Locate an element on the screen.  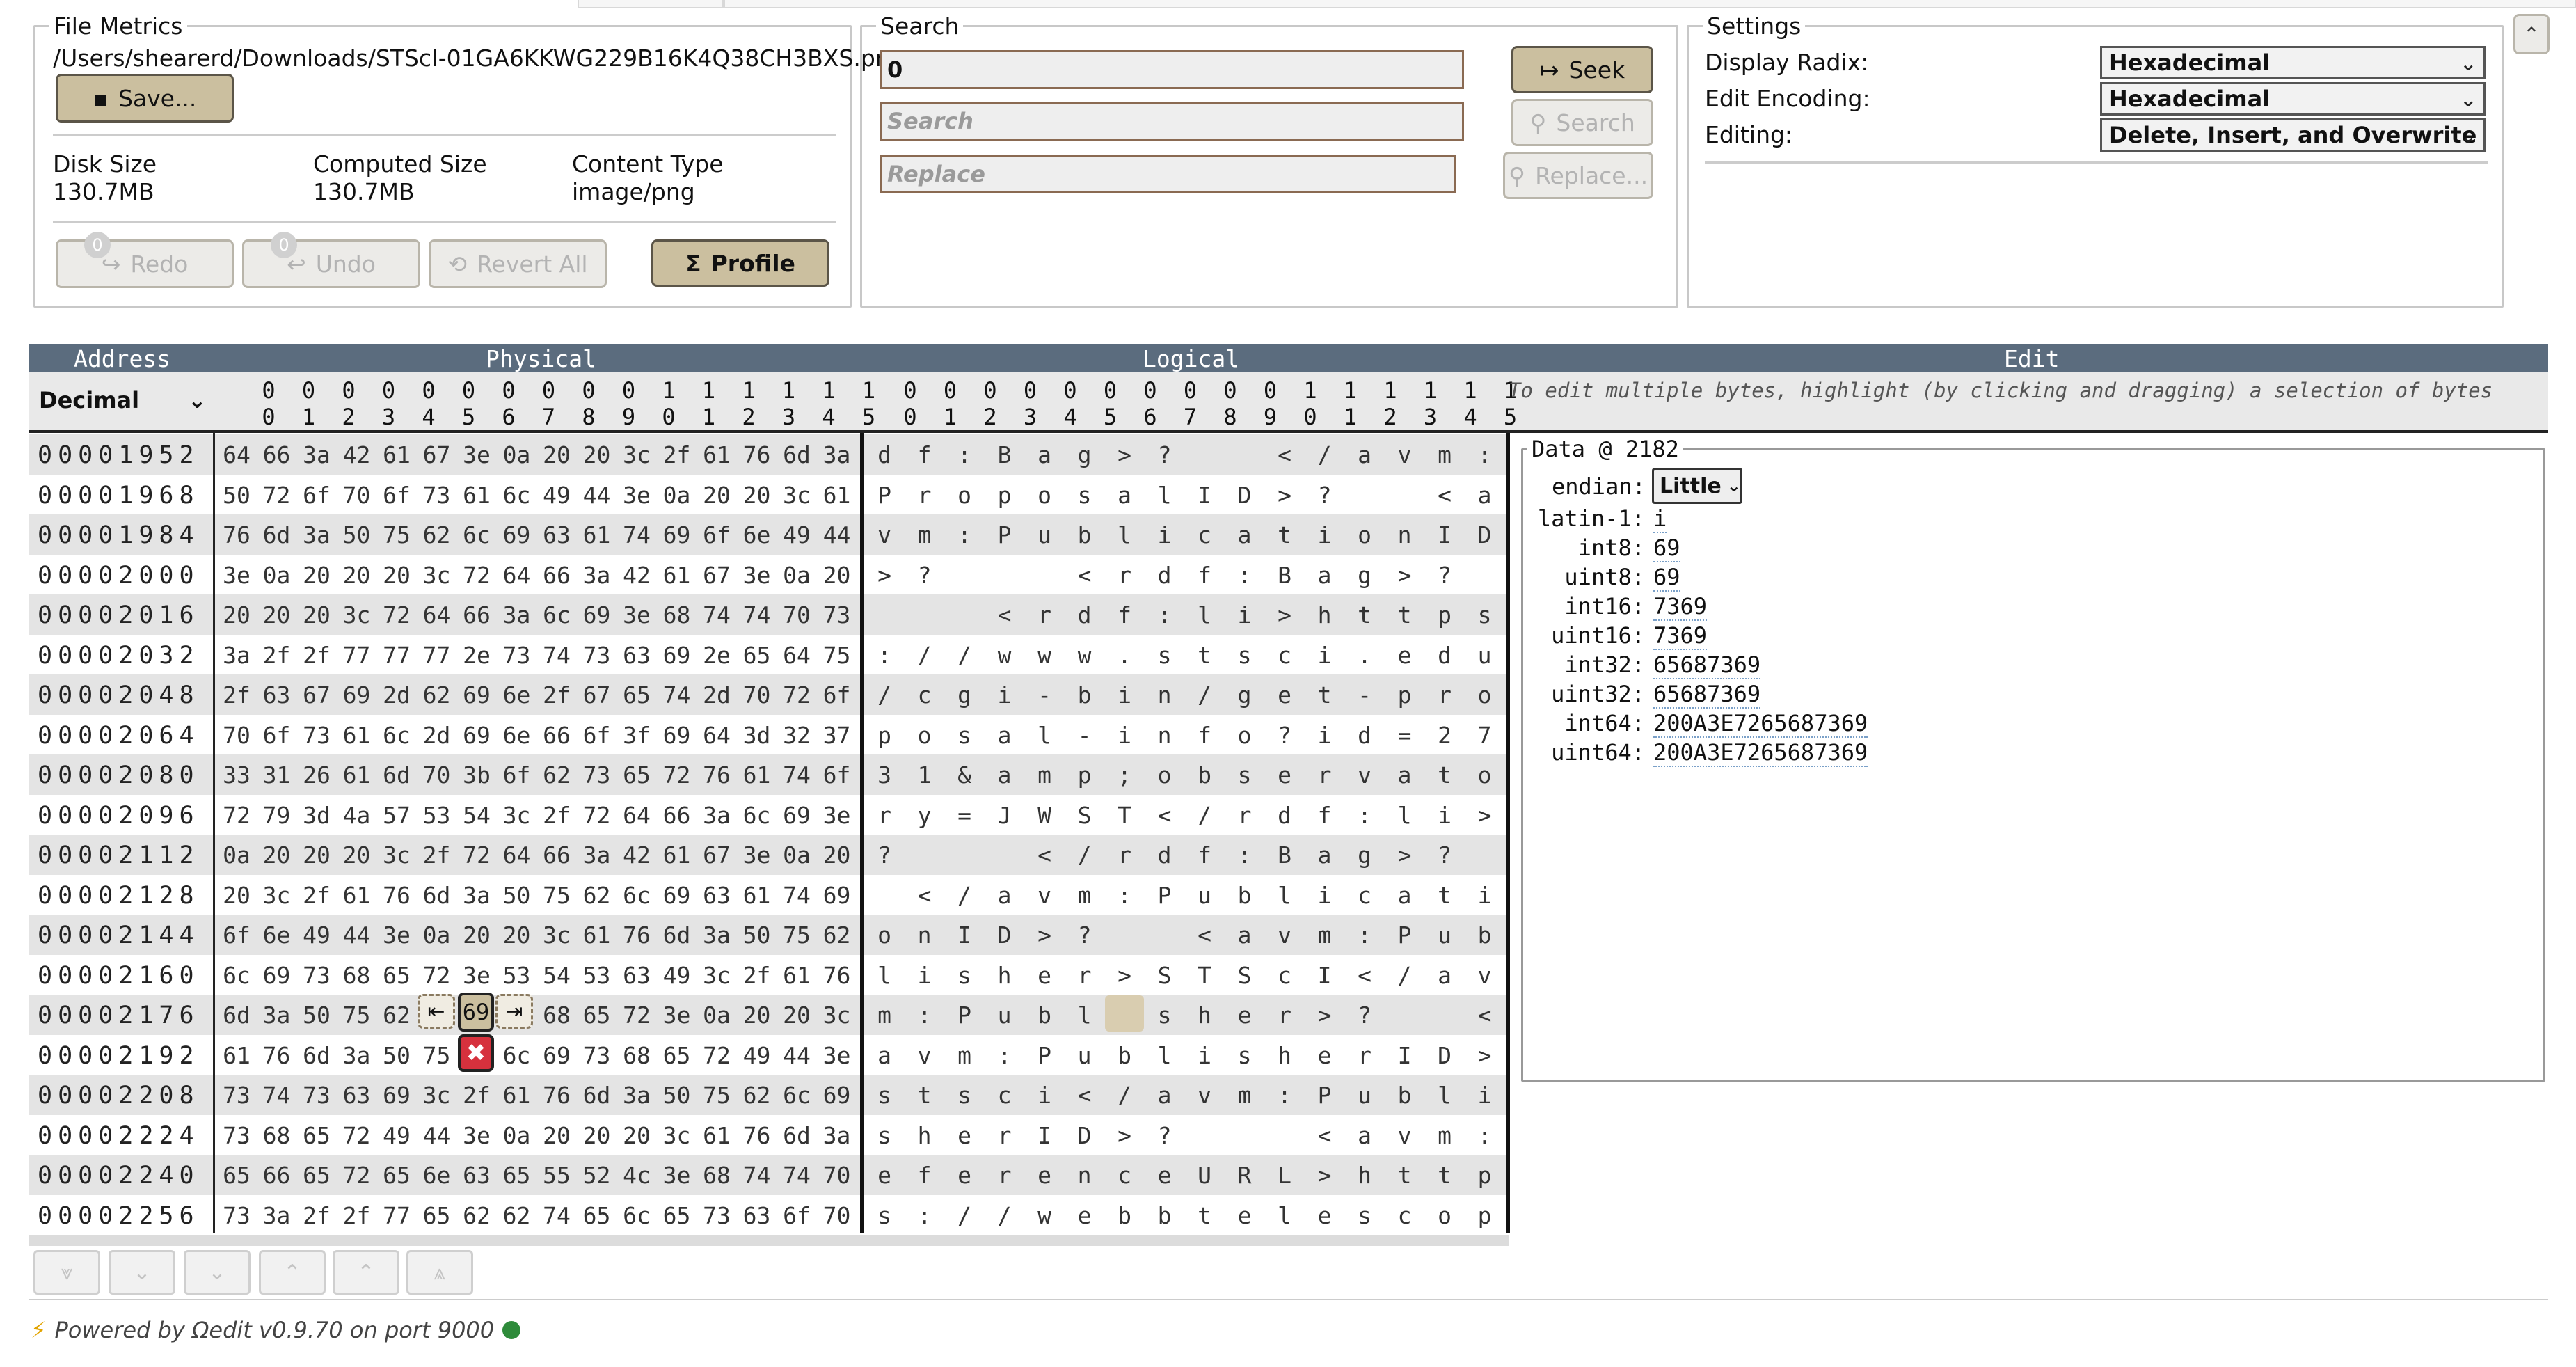
hex-byte: 6f is located at coordinates (716, 534).